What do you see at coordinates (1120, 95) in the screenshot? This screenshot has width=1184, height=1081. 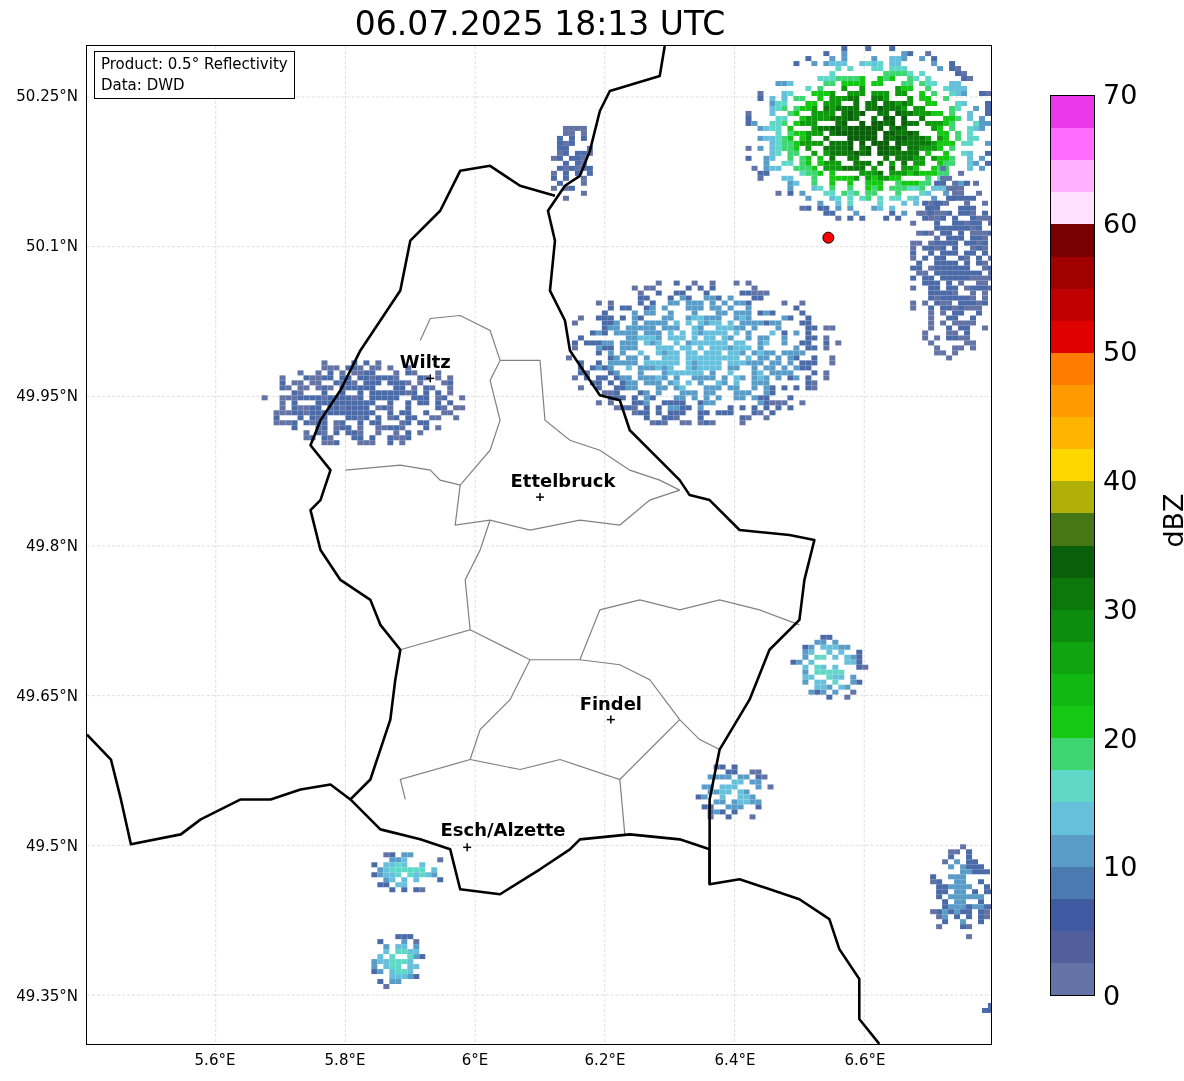 I see `colorbar-tick-label: 70` at bounding box center [1120, 95].